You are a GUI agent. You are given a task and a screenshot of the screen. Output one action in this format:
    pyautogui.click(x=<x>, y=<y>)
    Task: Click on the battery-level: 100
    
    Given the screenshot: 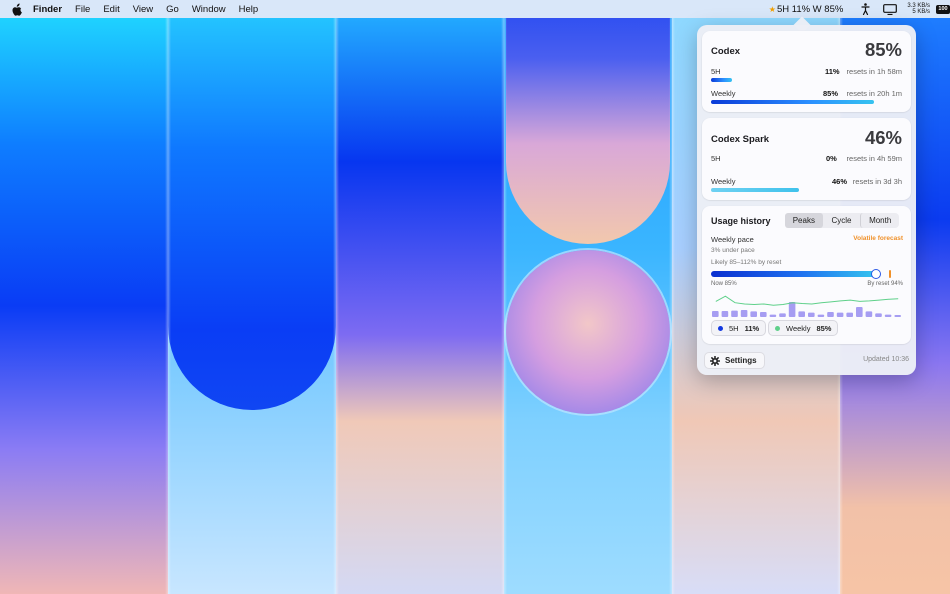 What is the action you would take?
    pyautogui.click(x=943, y=9)
    